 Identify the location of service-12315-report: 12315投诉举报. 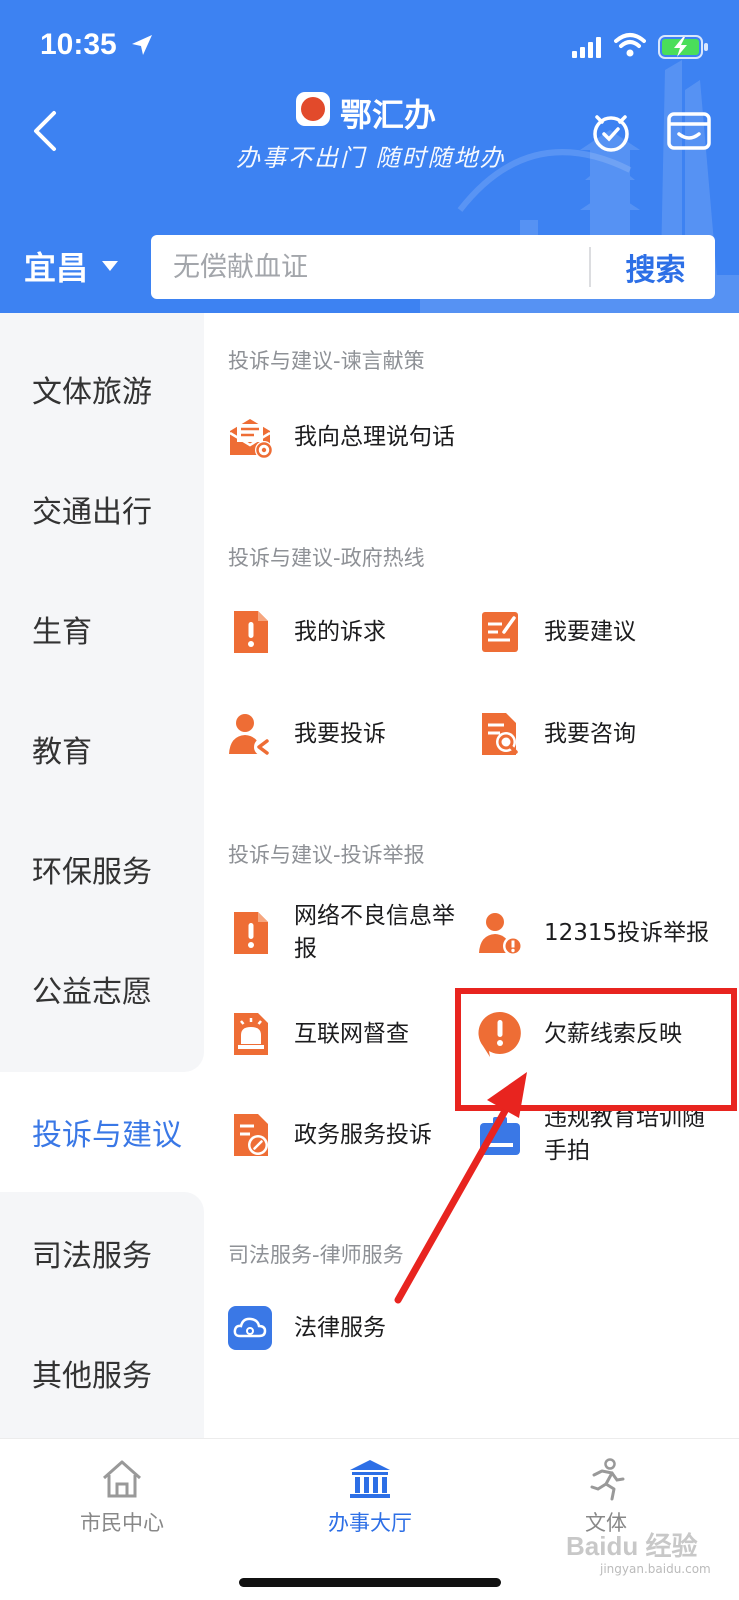
(581, 933).